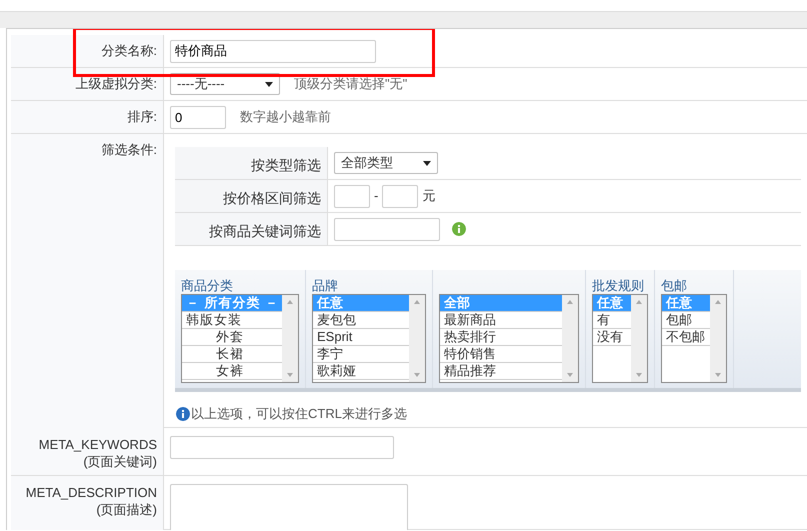 The image size is (807, 531). What do you see at coordinates (198, 117) in the screenshot?
I see `sort-input: 0` at bounding box center [198, 117].